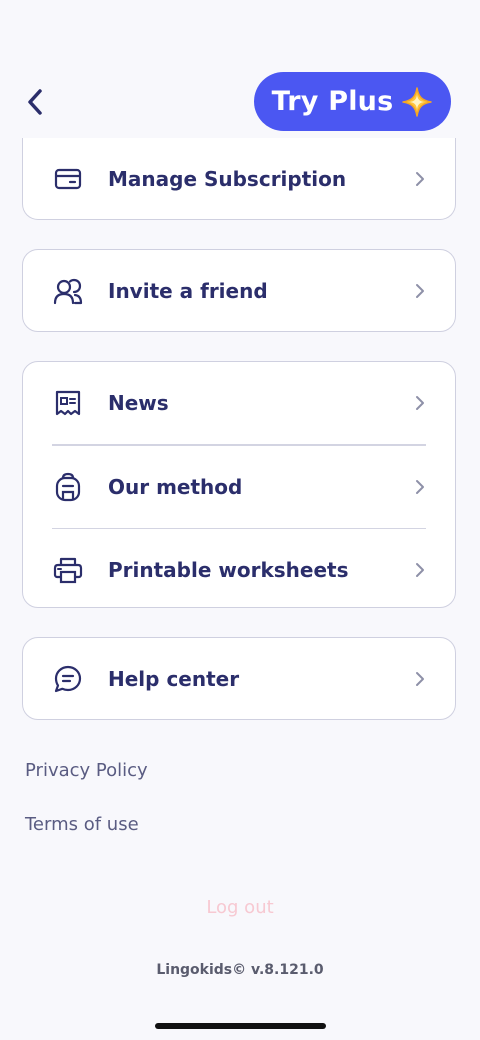 This screenshot has width=480, height=1040. Describe the element at coordinates (417, 102) in the screenshot. I see `sparkle-icon` at that location.